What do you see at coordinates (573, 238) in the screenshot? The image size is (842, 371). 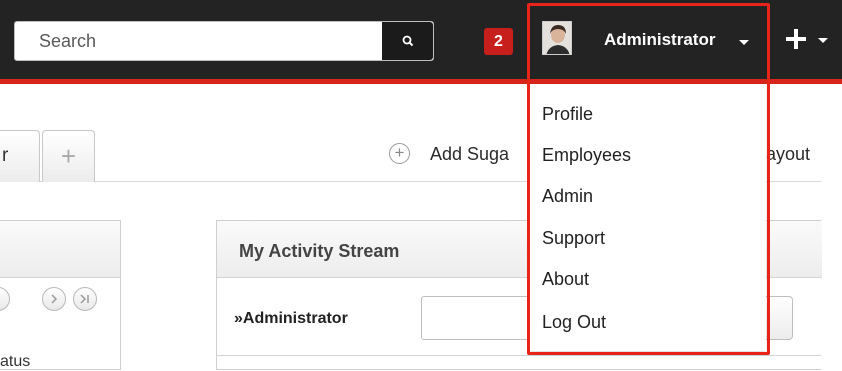 I see `menu-item-support: Support` at bounding box center [573, 238].